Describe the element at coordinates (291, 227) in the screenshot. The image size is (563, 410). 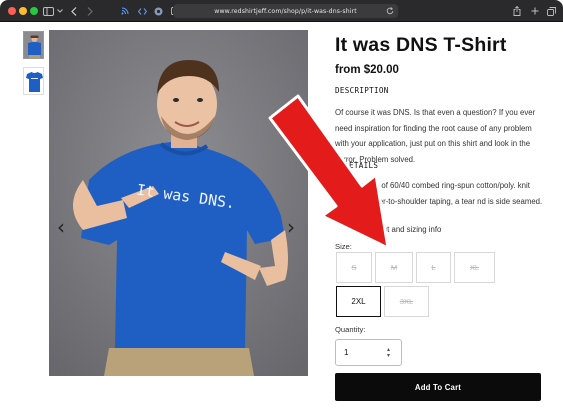
I see `next-image-chevron-icon: ›` at that location.